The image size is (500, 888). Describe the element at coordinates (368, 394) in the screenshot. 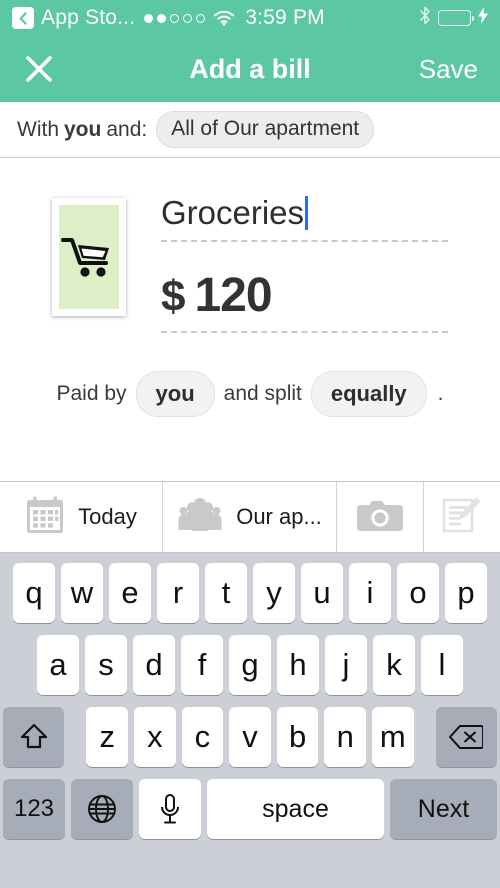

I see `split-method-button: equally` at that location.